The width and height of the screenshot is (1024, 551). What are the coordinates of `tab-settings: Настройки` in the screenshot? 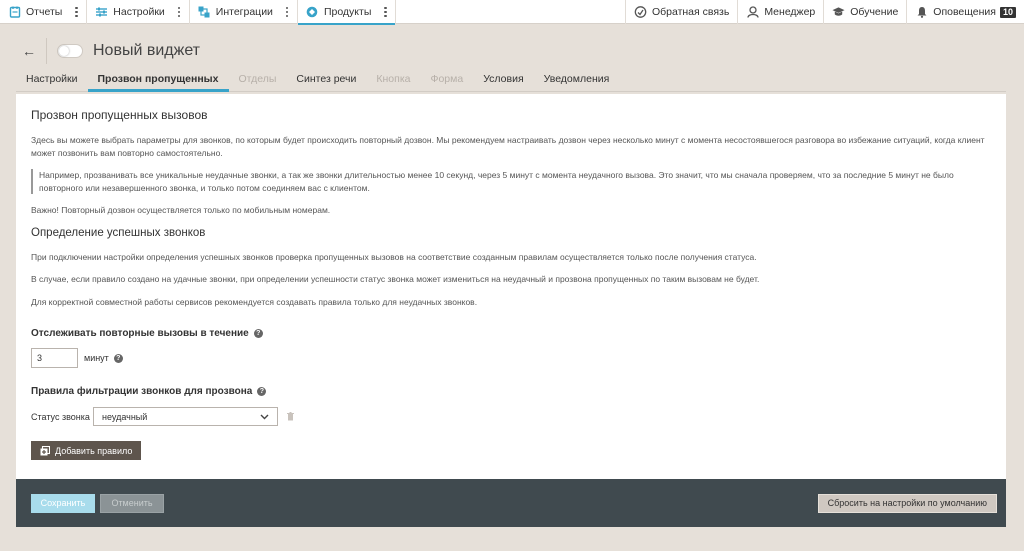 It's located at (52, 79).